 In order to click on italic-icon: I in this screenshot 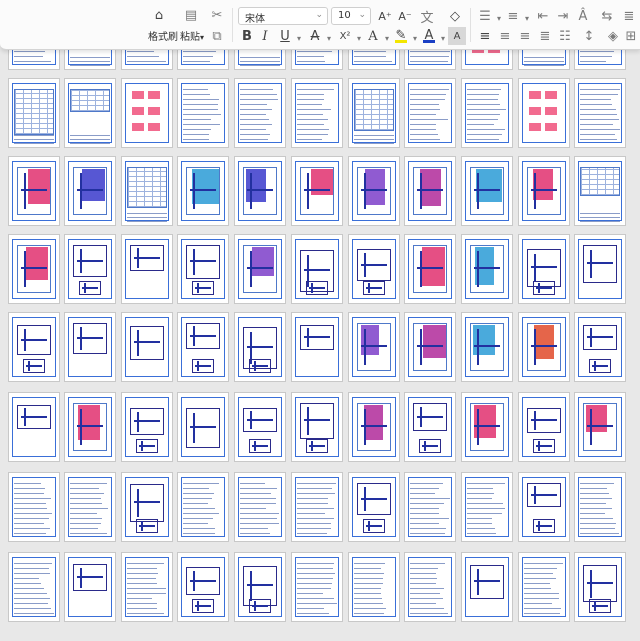, I will do `click(265, 36)`.